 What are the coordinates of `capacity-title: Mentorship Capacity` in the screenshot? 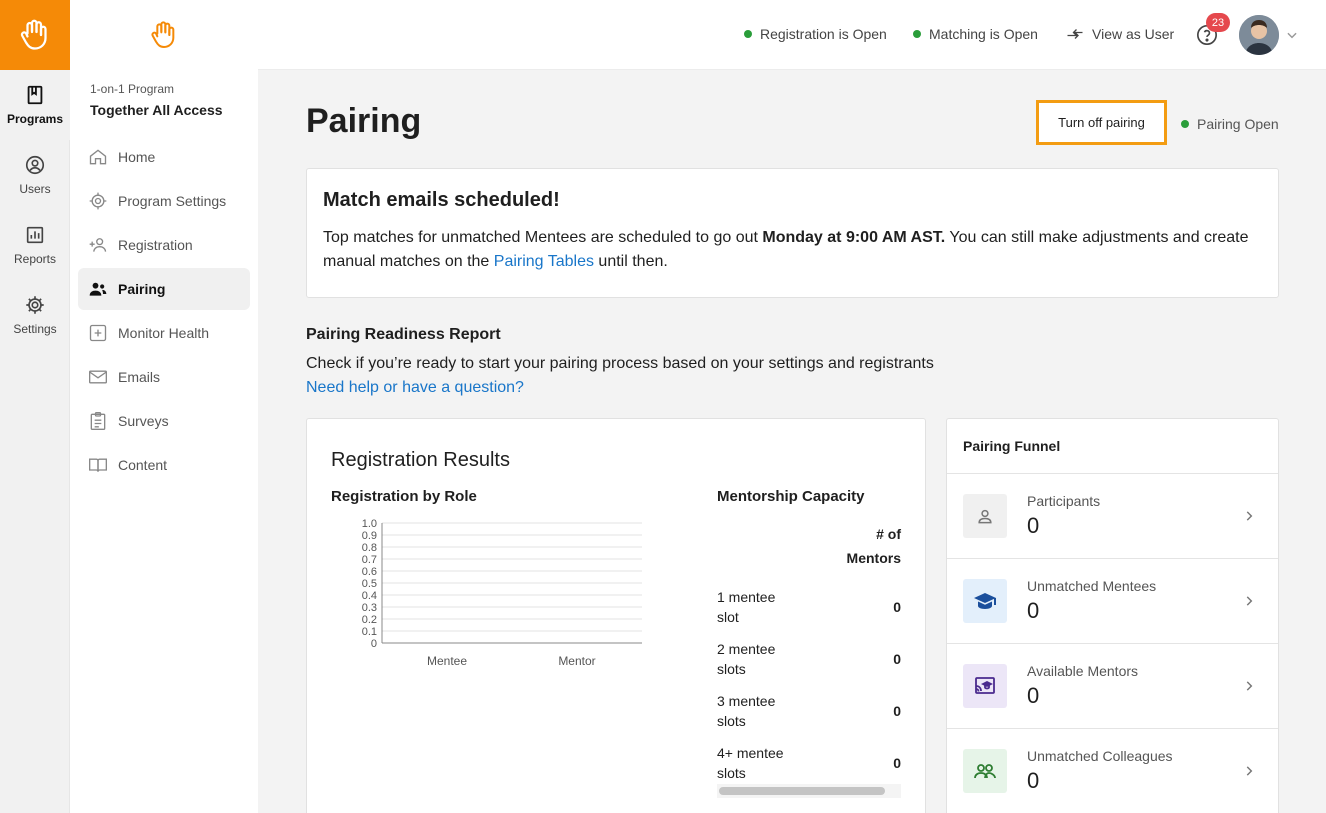 It's located at (791, 496).